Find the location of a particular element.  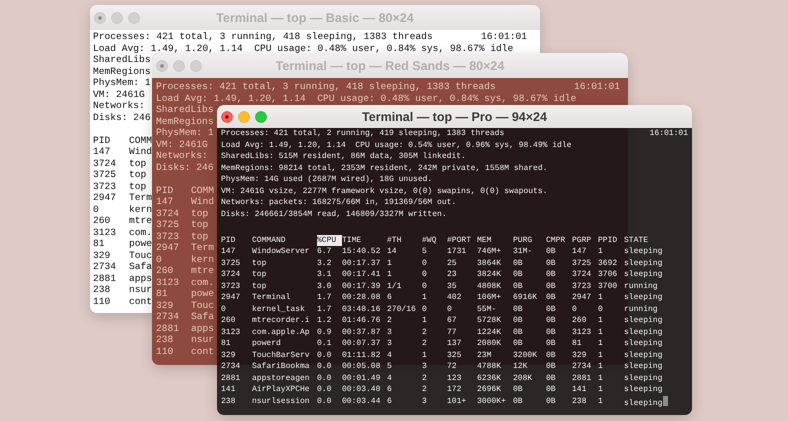

output-line: Load Avg: 1.49, 1.20, 1.14 CPU usage: 0.54% user, 0.96% sys, 98.49% idle is located at coordinates (396, 145).